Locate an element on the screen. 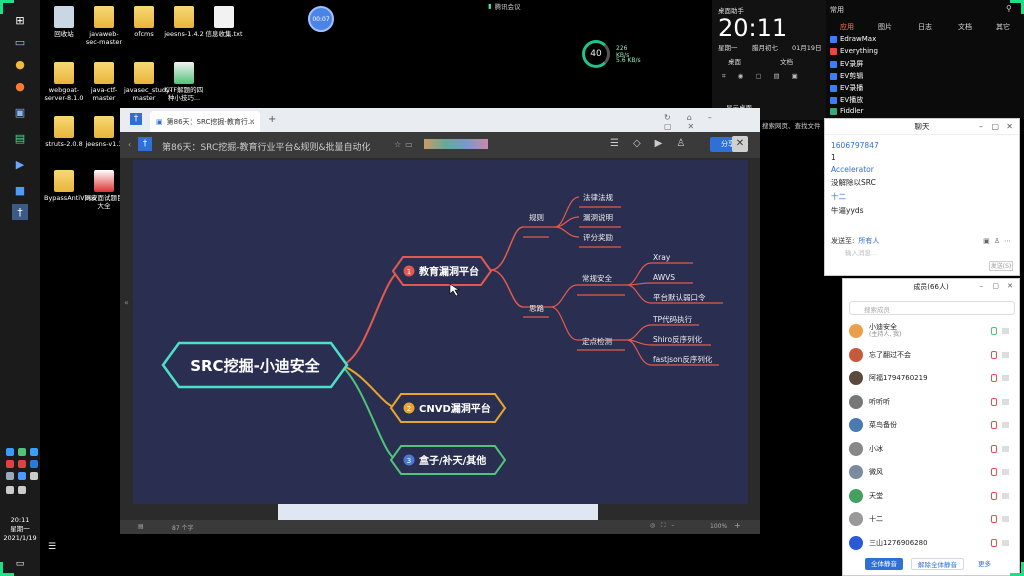 Image resolution: width=1024 pixels, height=576 pixels. chrome-icon: ● is located at coordinates (20, 64).